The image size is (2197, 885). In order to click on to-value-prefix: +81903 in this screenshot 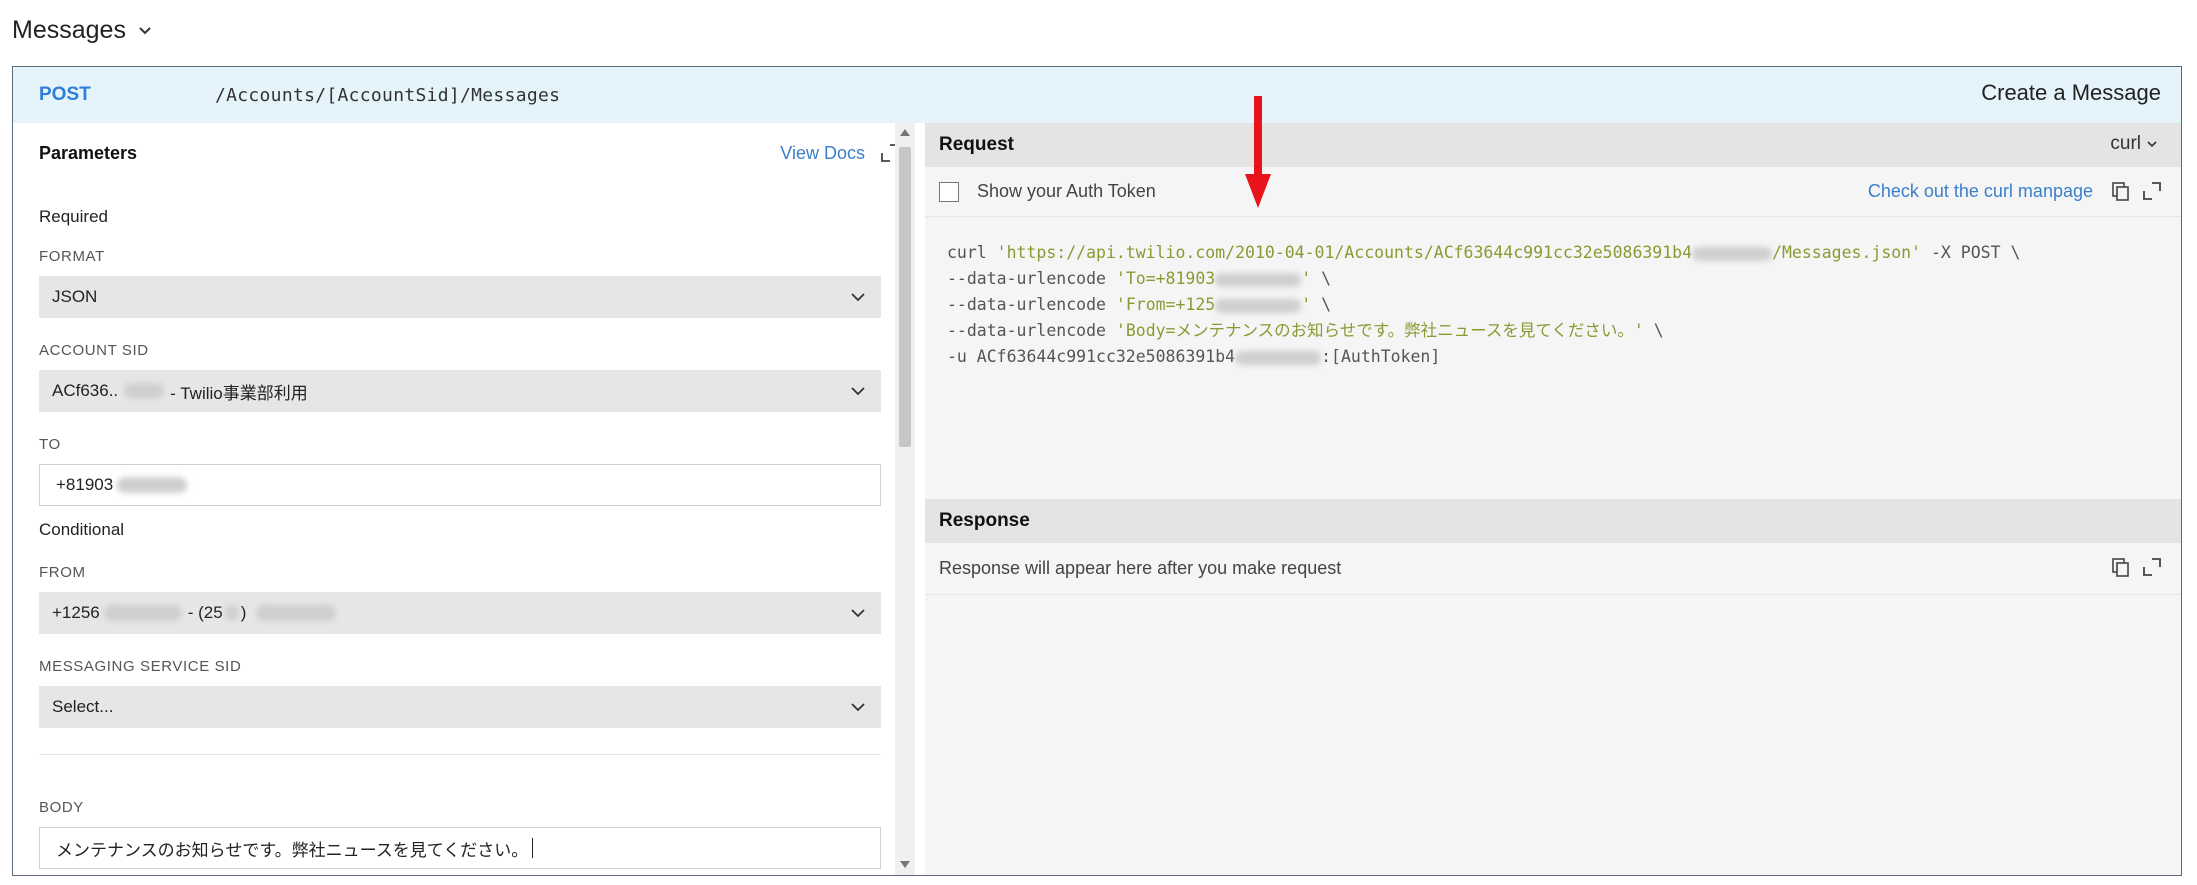, I will do `click(85, 484)`.